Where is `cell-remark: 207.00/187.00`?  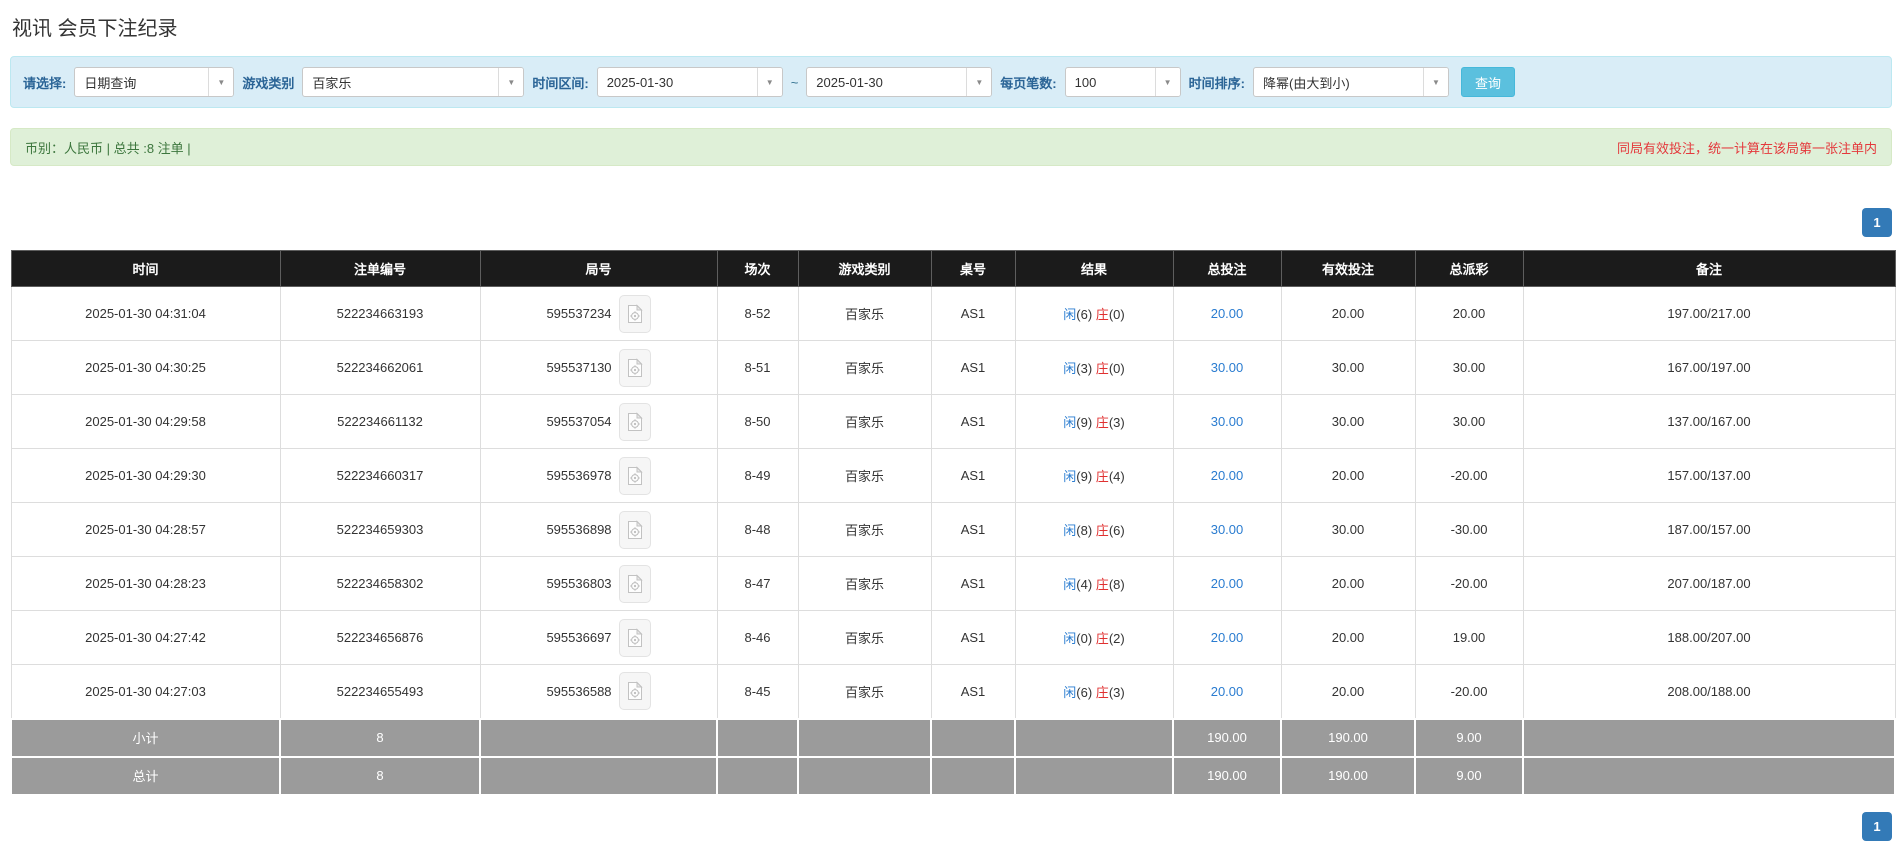 cell-remark: 207.00/187.00 is located at coordinates (1709, 583).